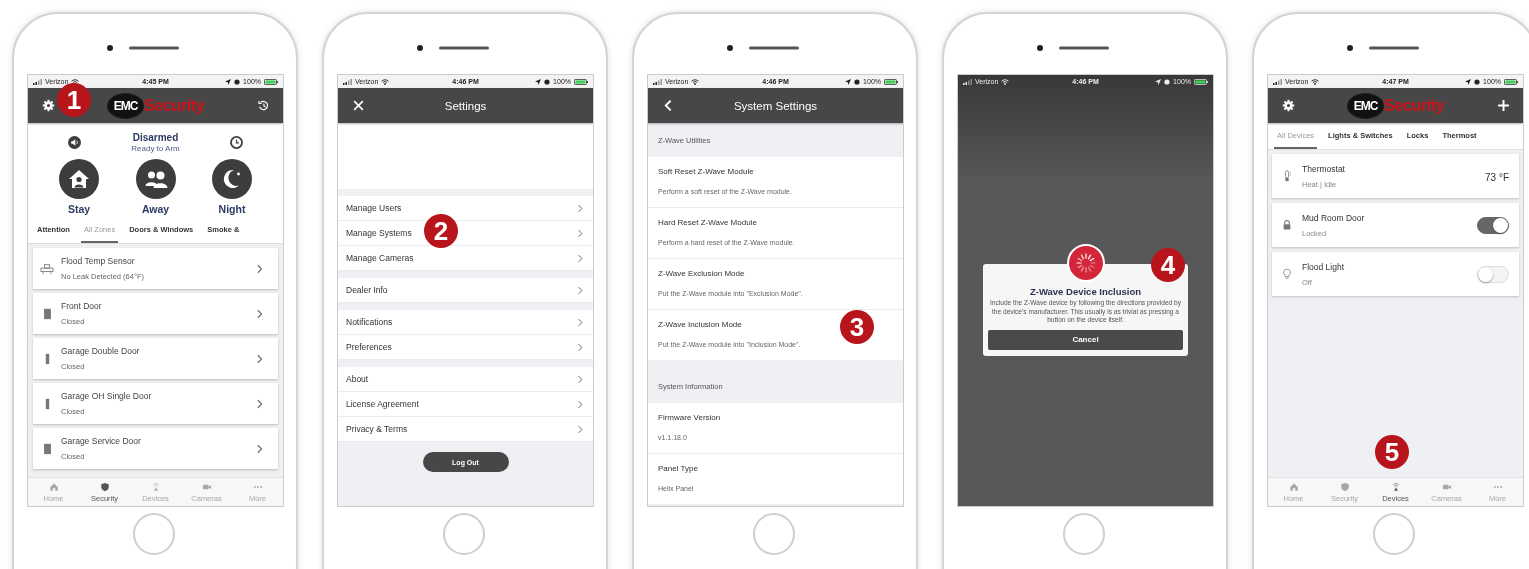  What do you see at coordinates (1085, 291) in the screenshot?
I see `dialog-title: Z-Wave Device Inclusion` at bounding box center [1085, 291].